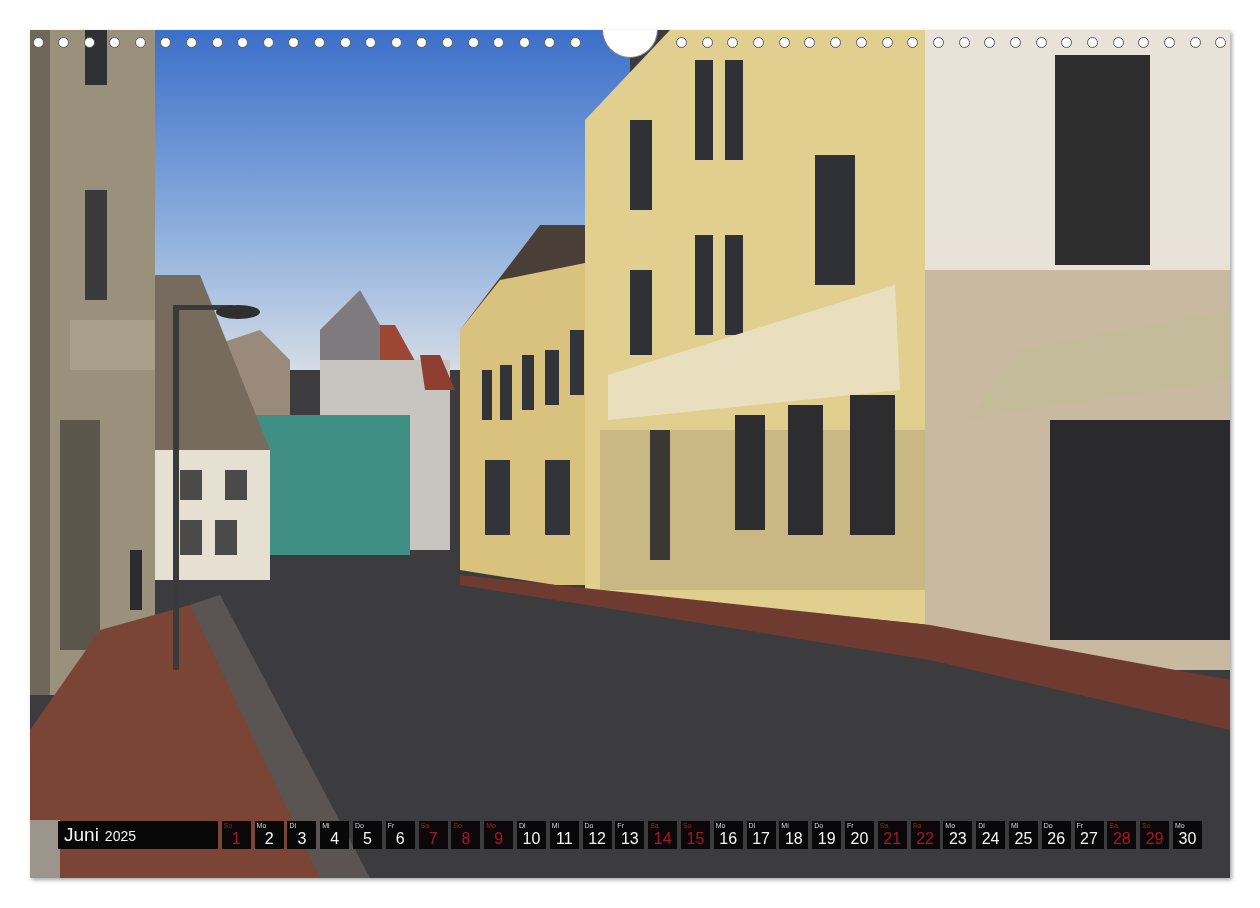  I want to click on day-number: 22, so click(925, 839).